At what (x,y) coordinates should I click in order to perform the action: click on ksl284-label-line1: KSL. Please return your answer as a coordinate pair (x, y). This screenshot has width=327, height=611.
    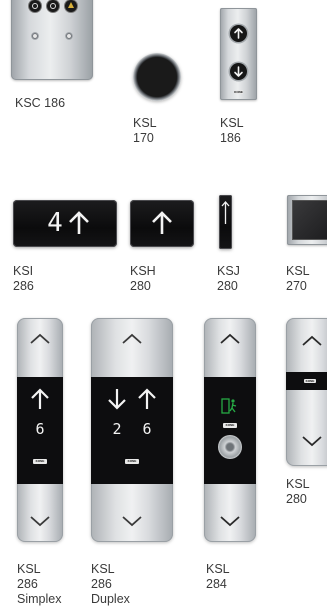
    Looking at the image, I should click on (218, 569).